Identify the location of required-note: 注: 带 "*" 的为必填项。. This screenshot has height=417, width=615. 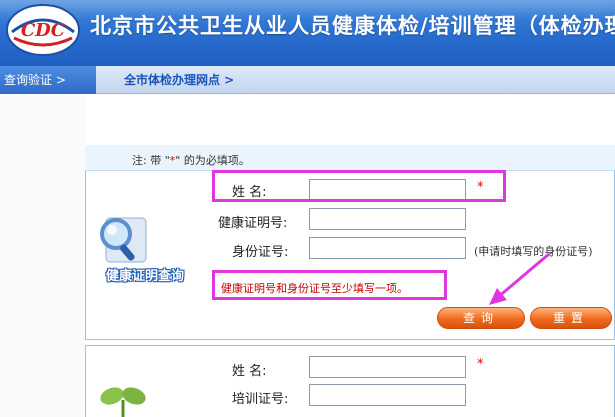
(191, 160).